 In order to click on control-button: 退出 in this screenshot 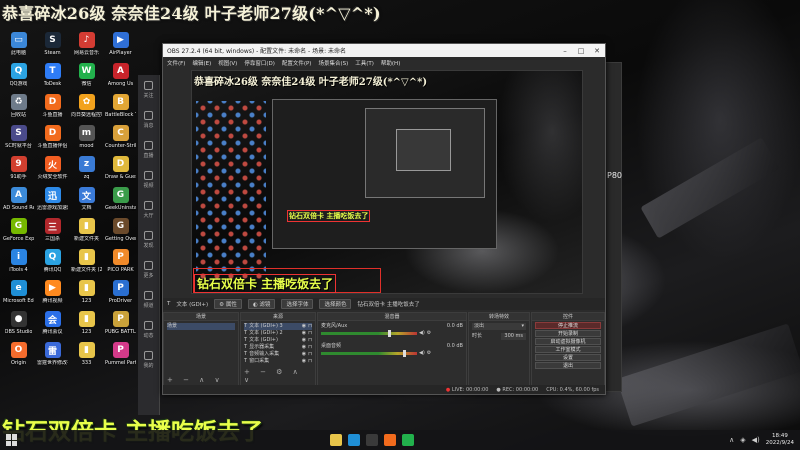, I will do `click(568, 365)`.